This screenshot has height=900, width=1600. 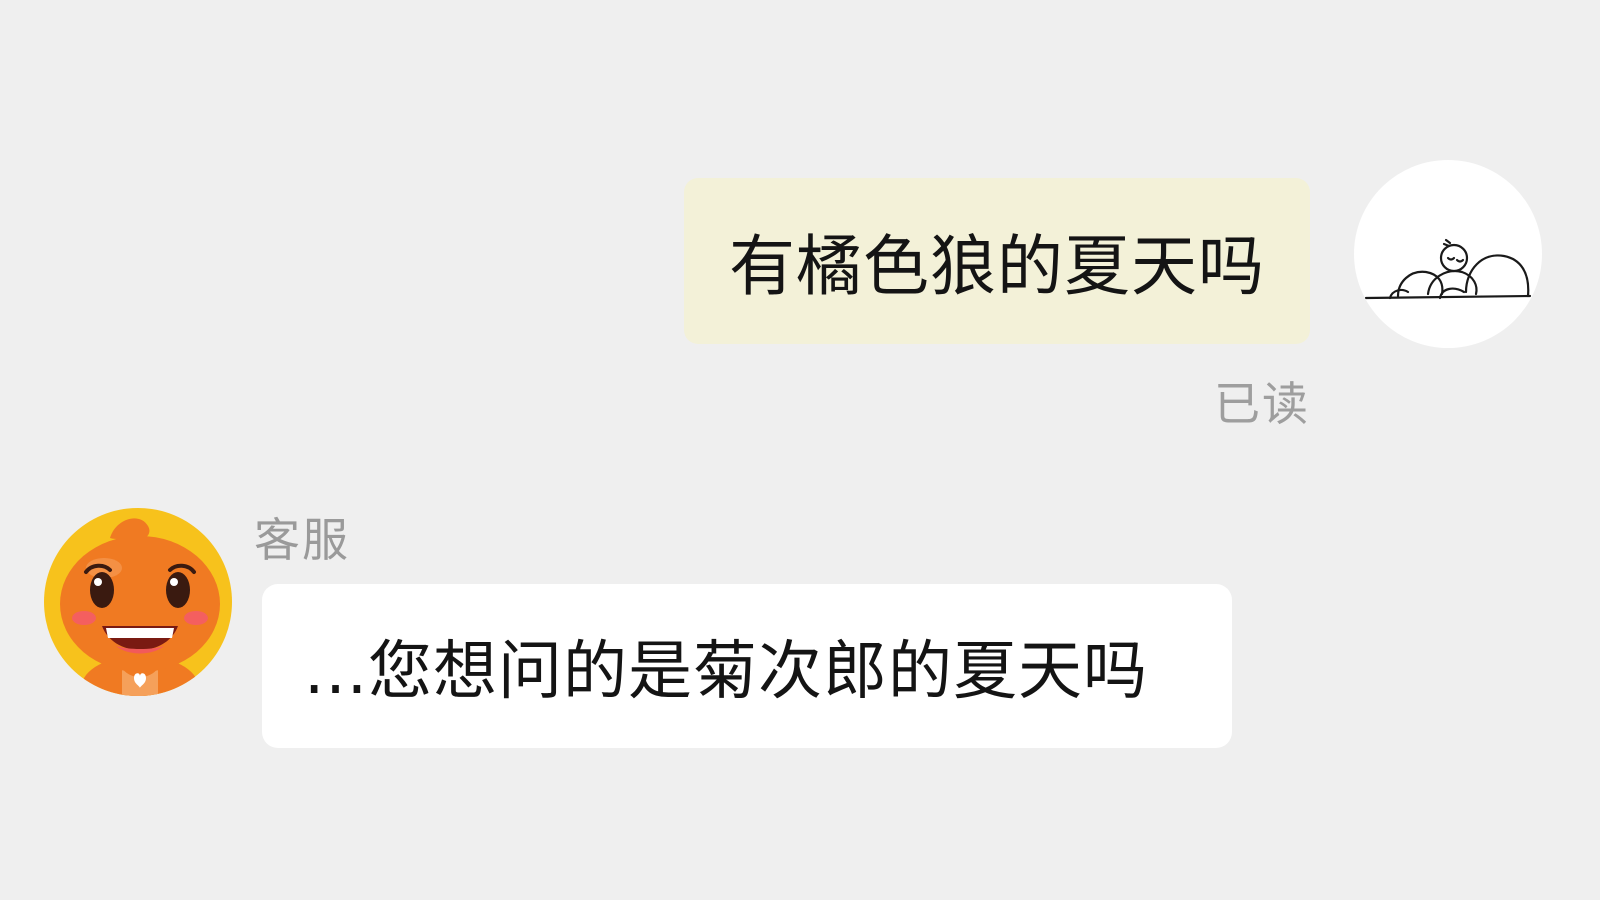 I want to click on outgoing-message-text: 有橘色狼的夏天吗, so click(x=997, y=266).